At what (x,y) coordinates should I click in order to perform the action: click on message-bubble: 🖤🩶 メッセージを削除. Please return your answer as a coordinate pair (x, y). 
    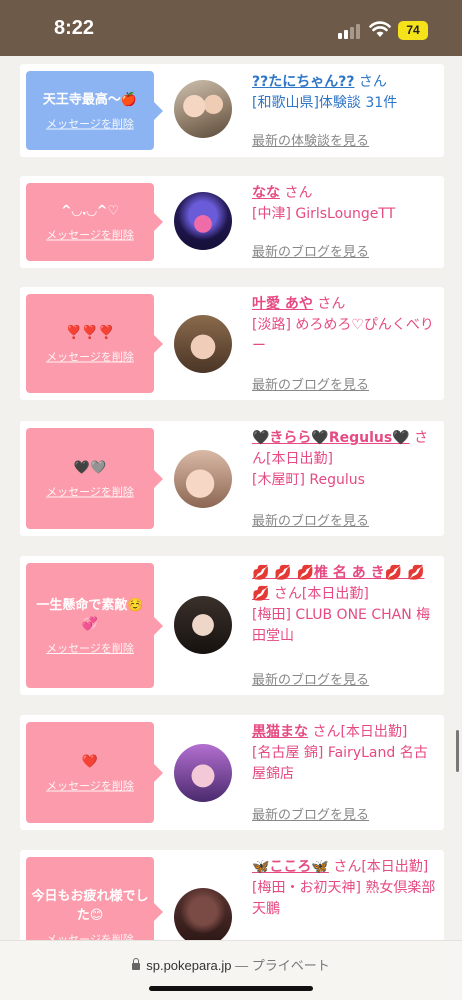
    Looking at the image, I should click on (94, 478).